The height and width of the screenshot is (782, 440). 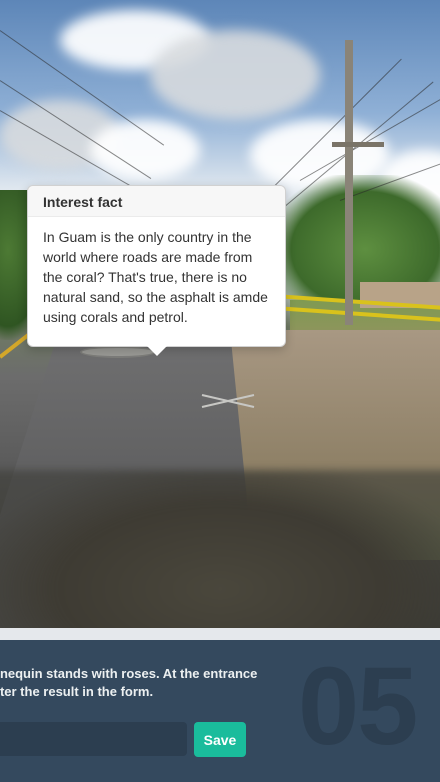 What do you see at coordinates (93, 739) in the screenshot?
I see `answer-input` at bounding box center [93, 739].